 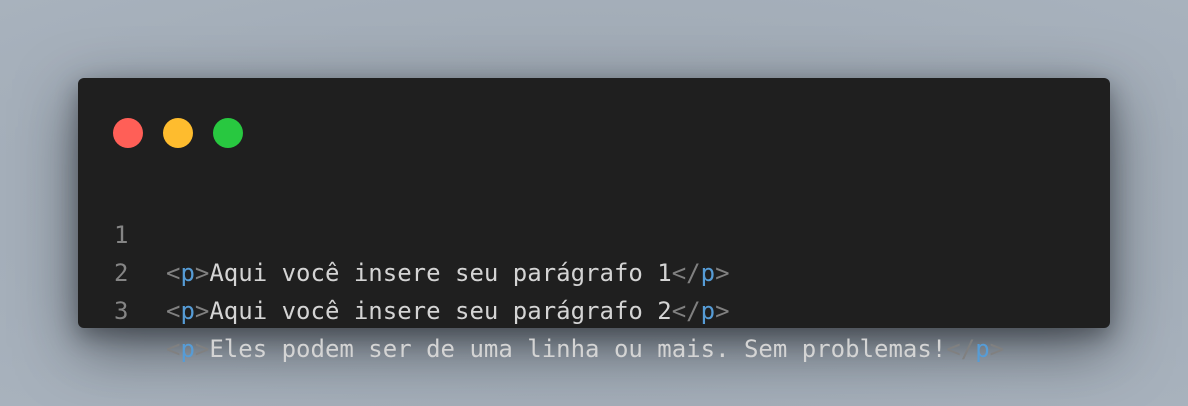 What do you see at coordinates (228, 133) in the screenshot?
I see `maximize-dot-icon` at bounding box center [228, 133].